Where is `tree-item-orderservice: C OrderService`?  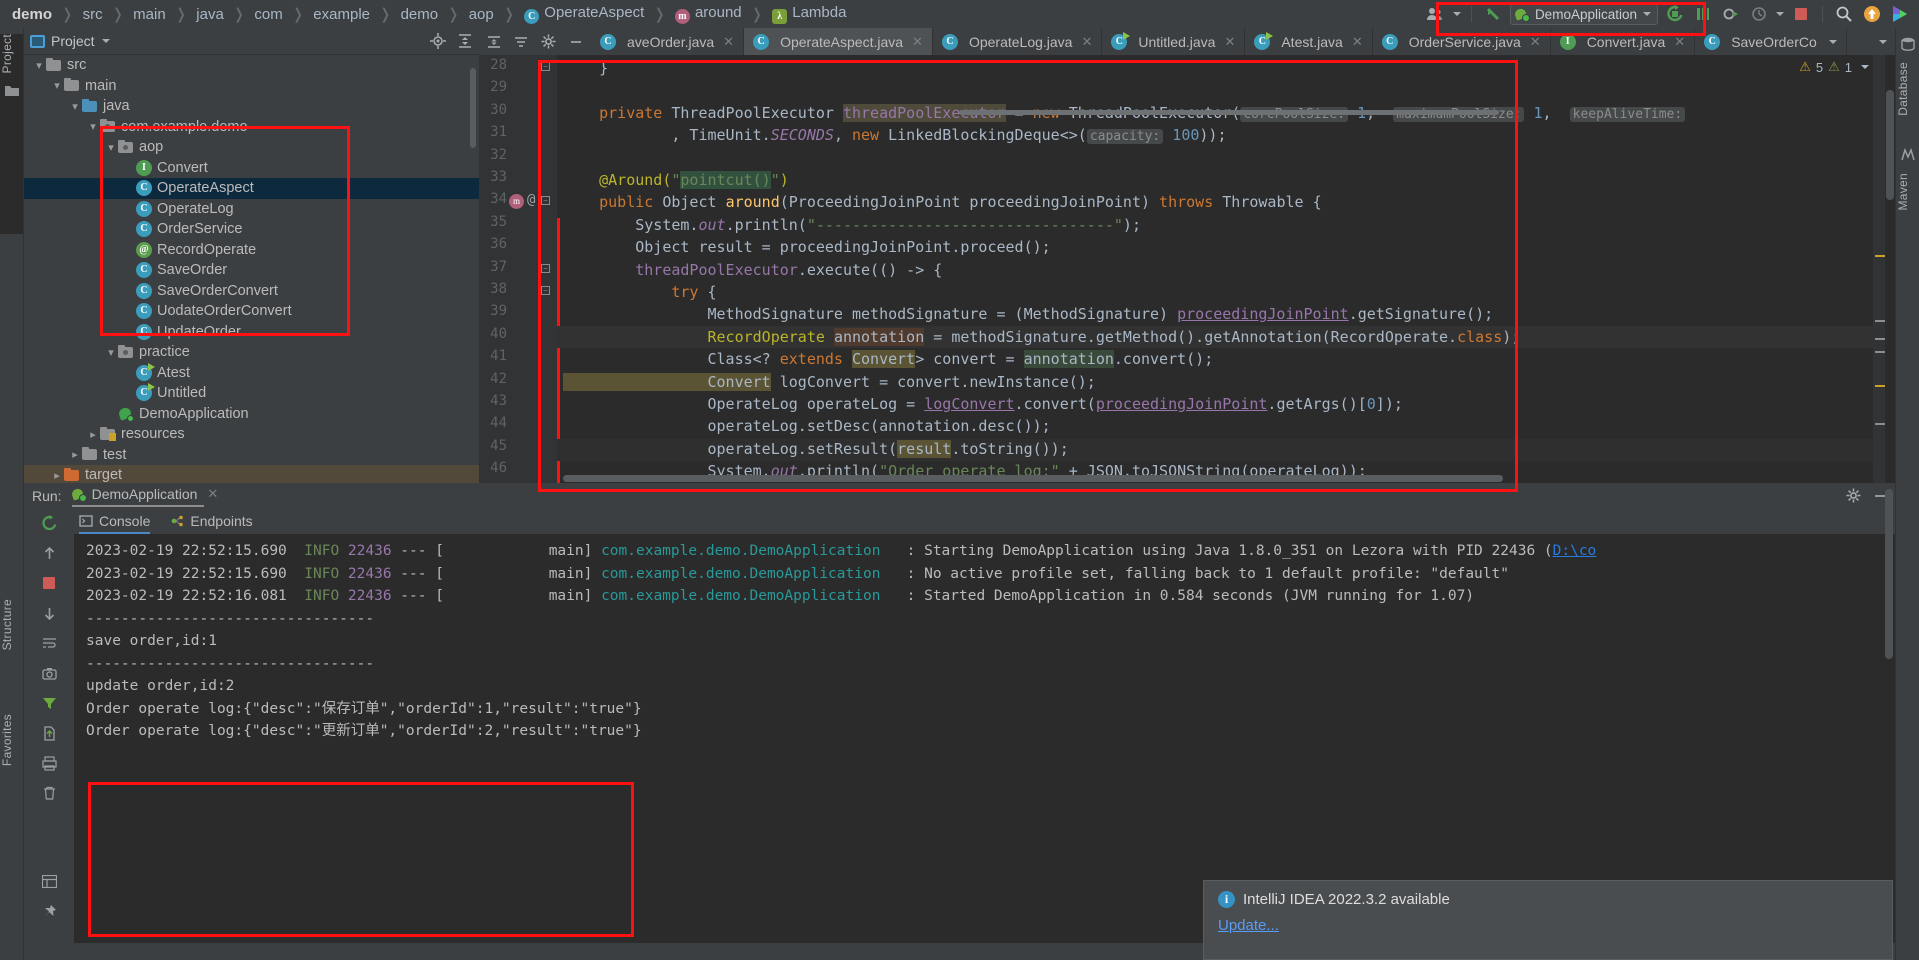
tree-item-orderservice: C OrderService is located at coordinates (251, 229).